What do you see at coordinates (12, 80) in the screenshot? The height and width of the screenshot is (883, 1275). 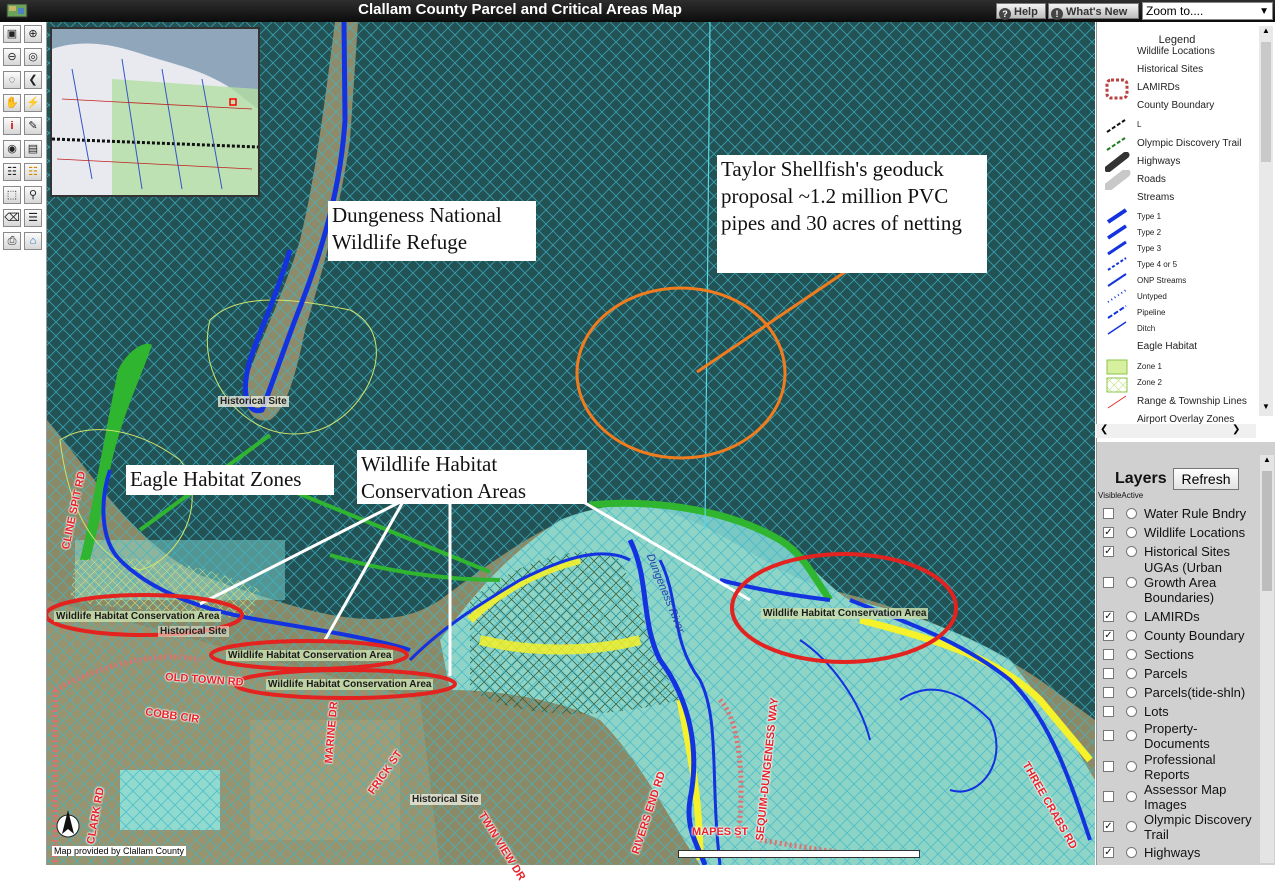 I see `zoom-previous-icon: ◌` at bounding box center [12, 80].